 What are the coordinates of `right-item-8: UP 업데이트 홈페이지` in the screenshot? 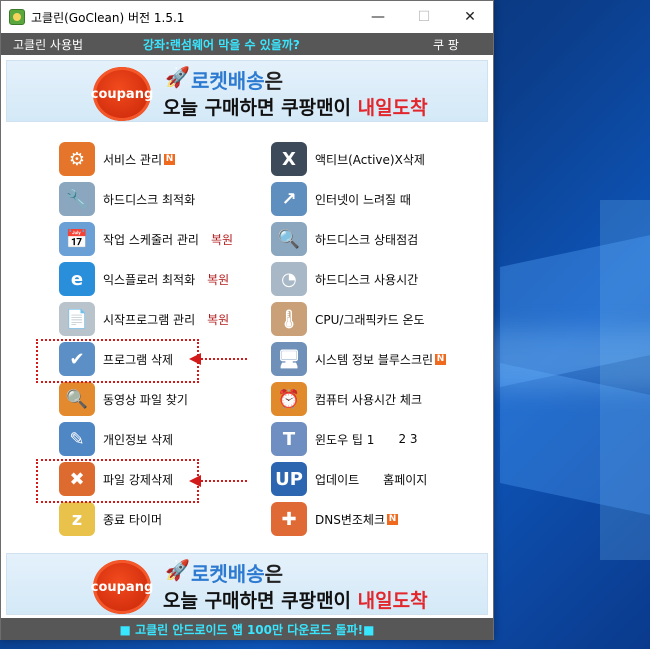 It's located at (349, 479).